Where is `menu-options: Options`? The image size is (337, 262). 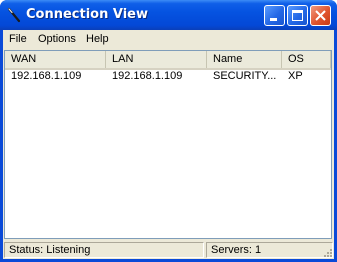 menu-options: Options is located at coordinates (57, 39).